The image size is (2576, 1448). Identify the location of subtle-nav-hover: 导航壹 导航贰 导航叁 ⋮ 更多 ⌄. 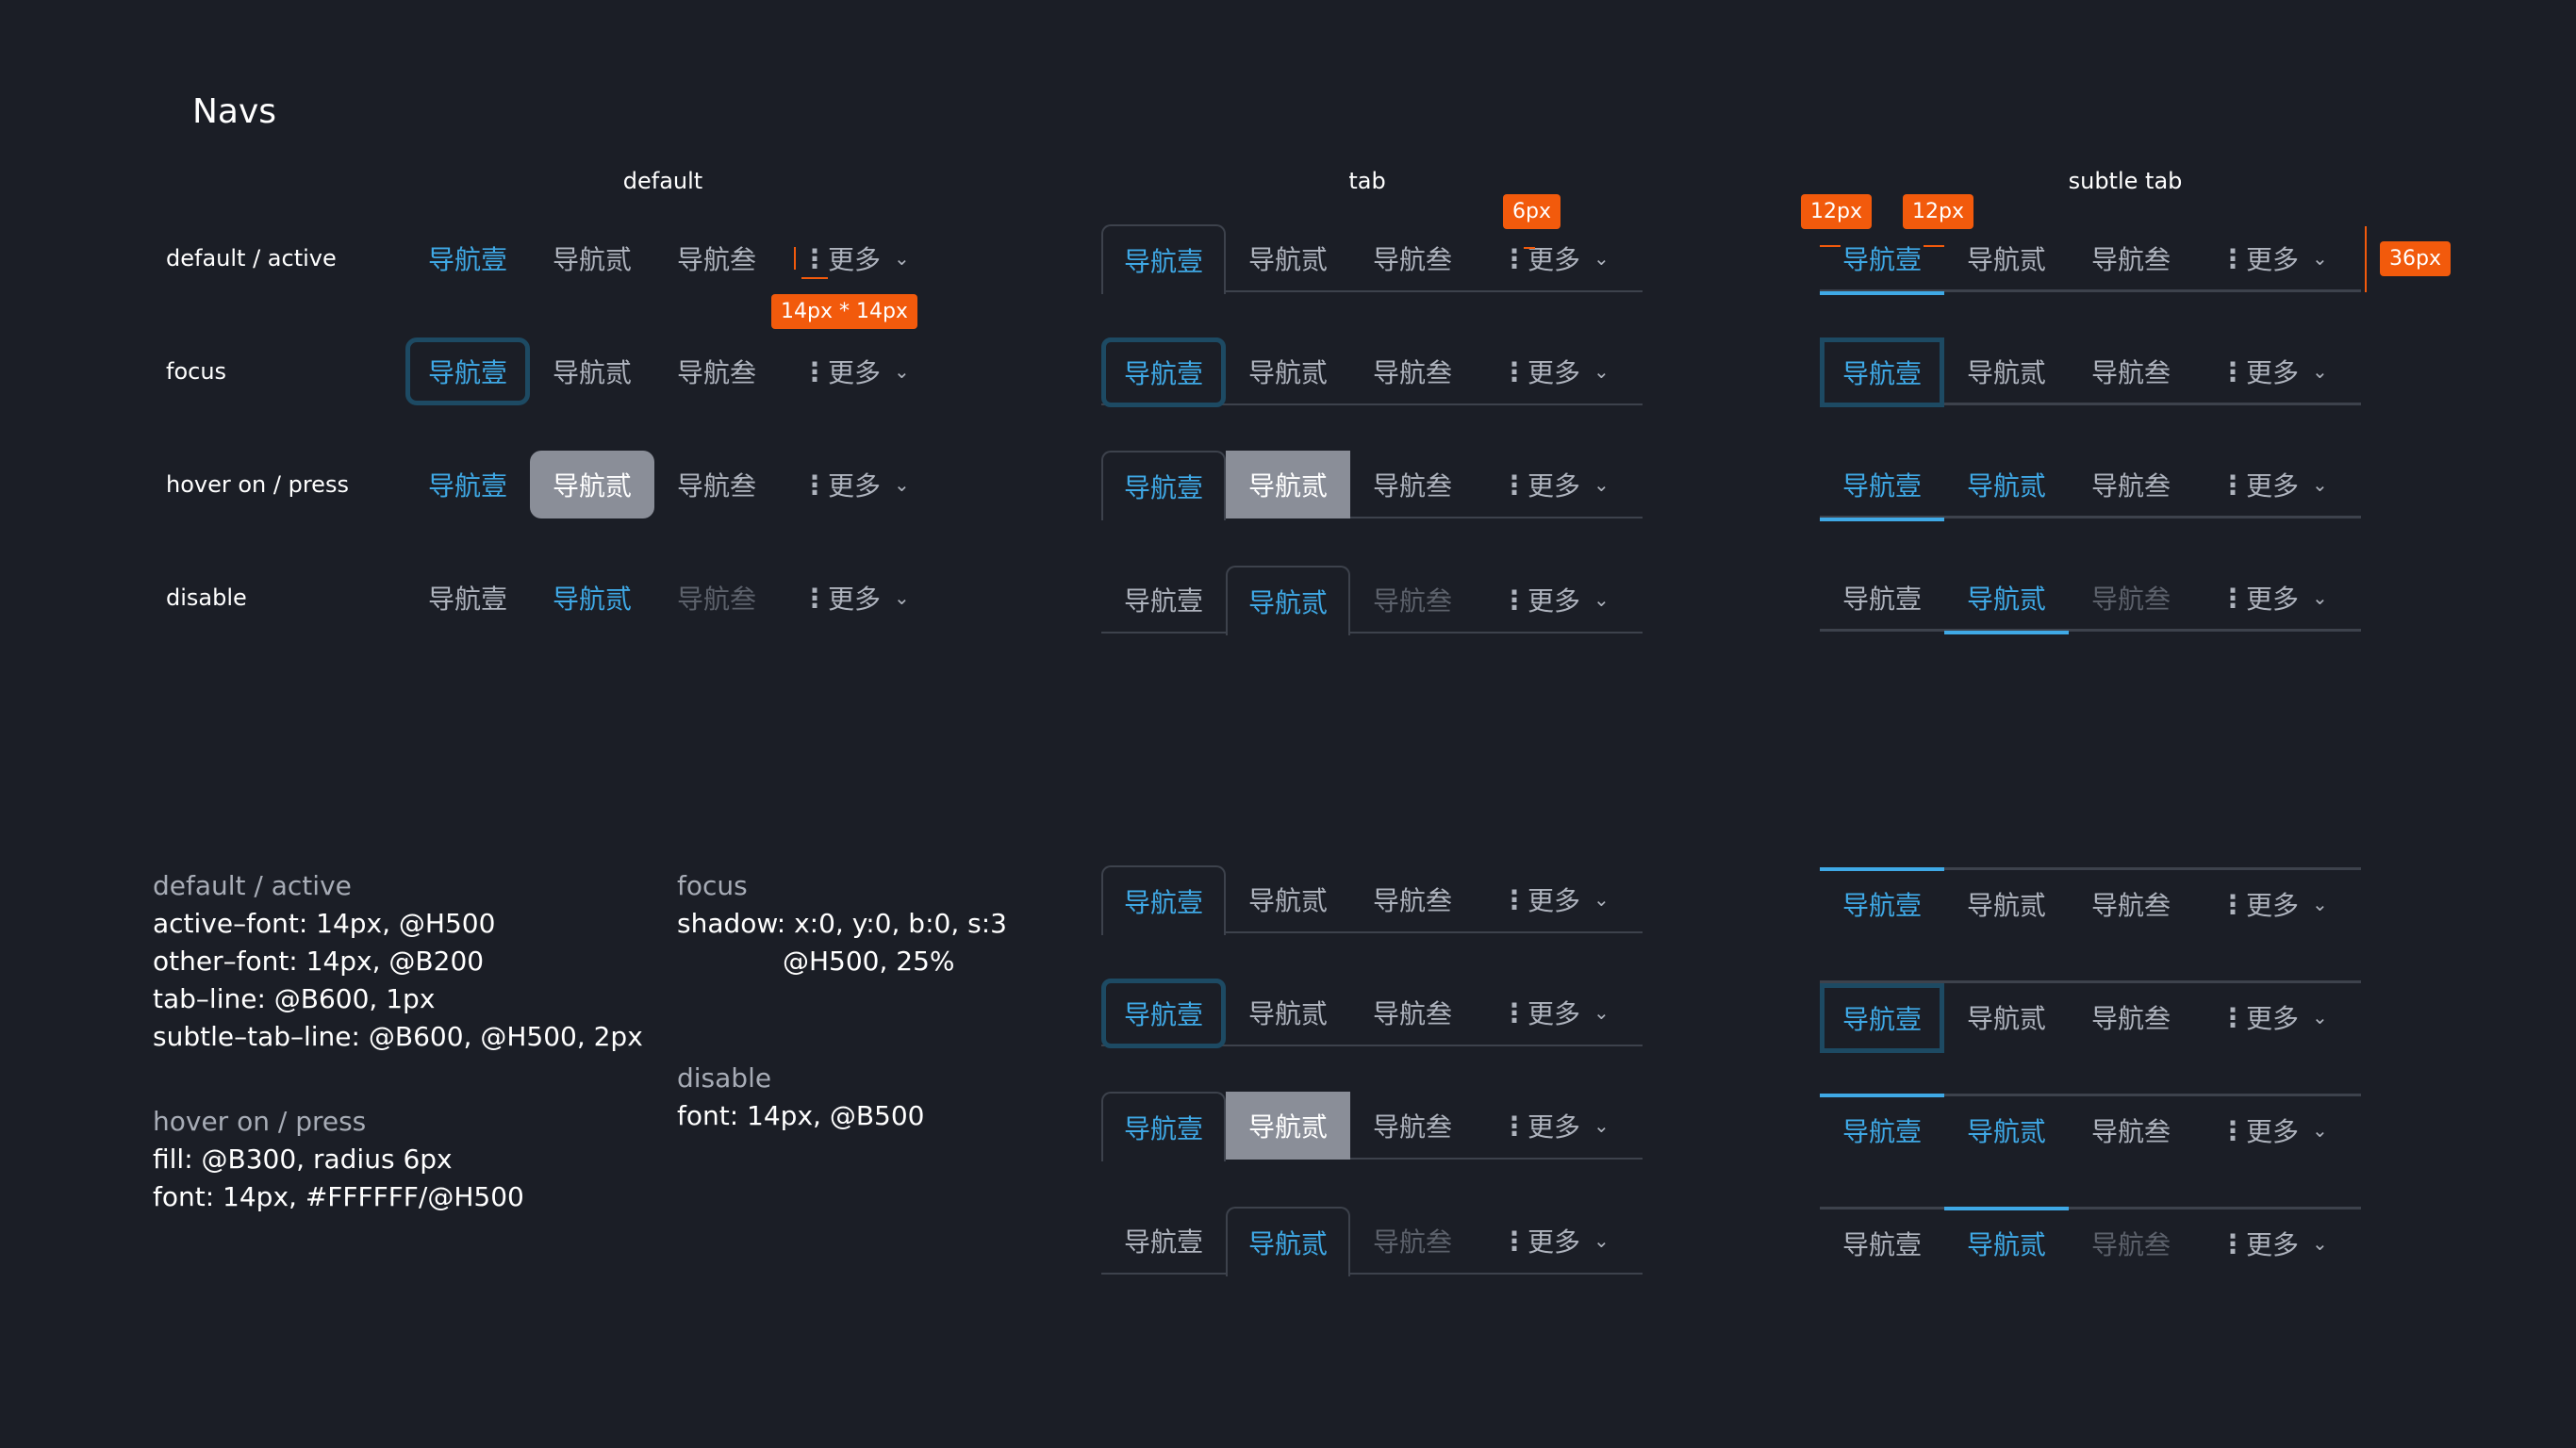
(2090, 486).